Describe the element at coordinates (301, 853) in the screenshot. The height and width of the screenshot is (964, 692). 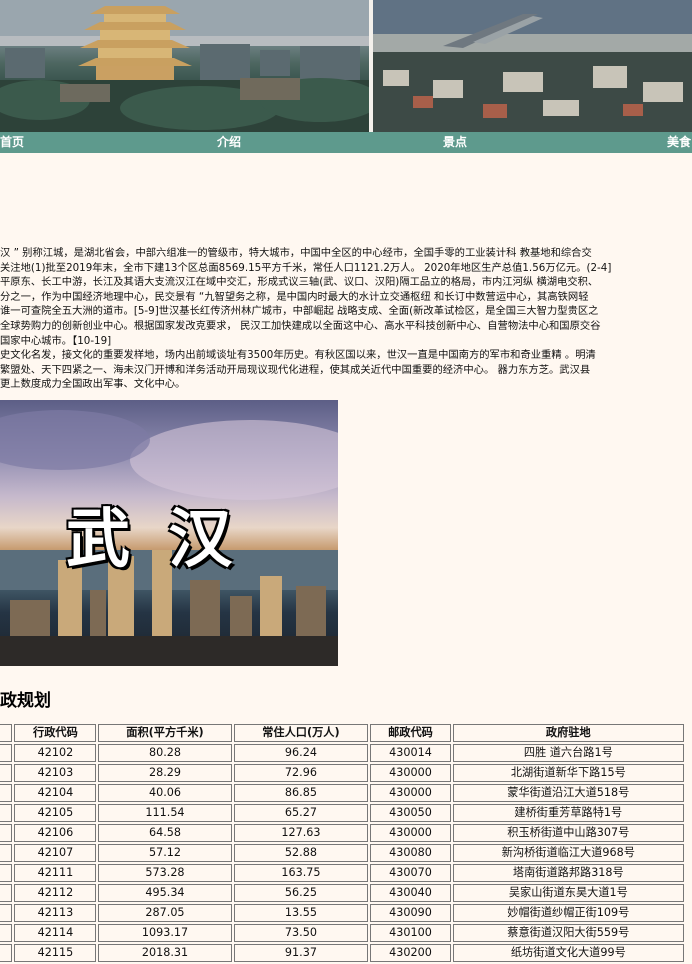
I see `cell-population: 52.88` at that location.